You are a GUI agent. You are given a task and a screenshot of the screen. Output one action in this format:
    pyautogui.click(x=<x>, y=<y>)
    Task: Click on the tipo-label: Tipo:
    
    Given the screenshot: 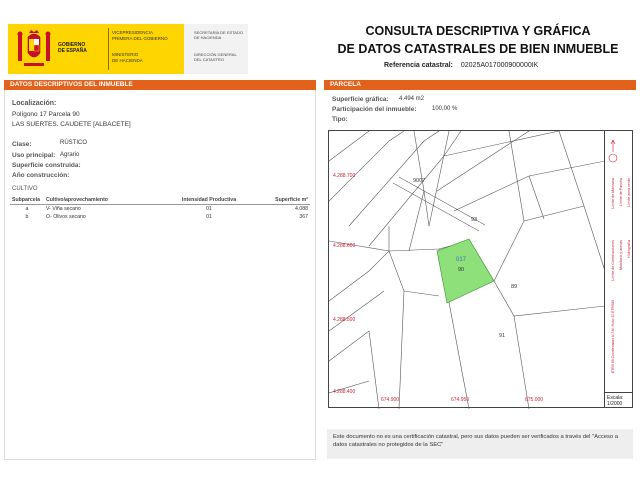 What is the action you would take?
    pyautogui.click(x=340, y=119)
    